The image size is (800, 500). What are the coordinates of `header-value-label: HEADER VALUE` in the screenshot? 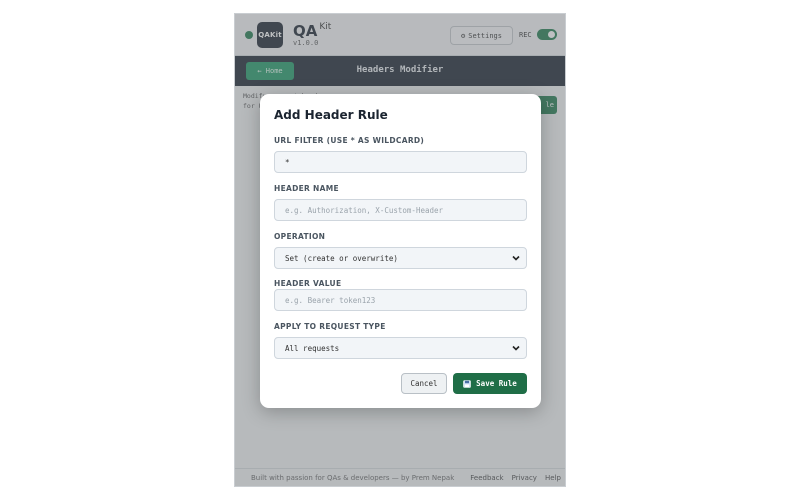 It's located at (308, 283).